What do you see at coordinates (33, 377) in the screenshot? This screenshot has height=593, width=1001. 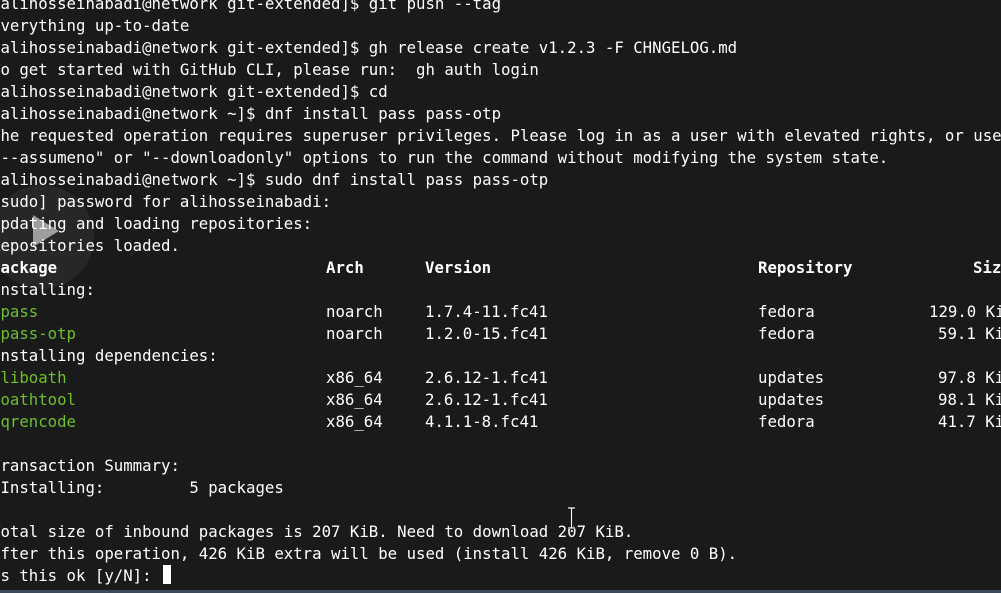 I see `package-name: liboath` at bounding box center [33, 377].